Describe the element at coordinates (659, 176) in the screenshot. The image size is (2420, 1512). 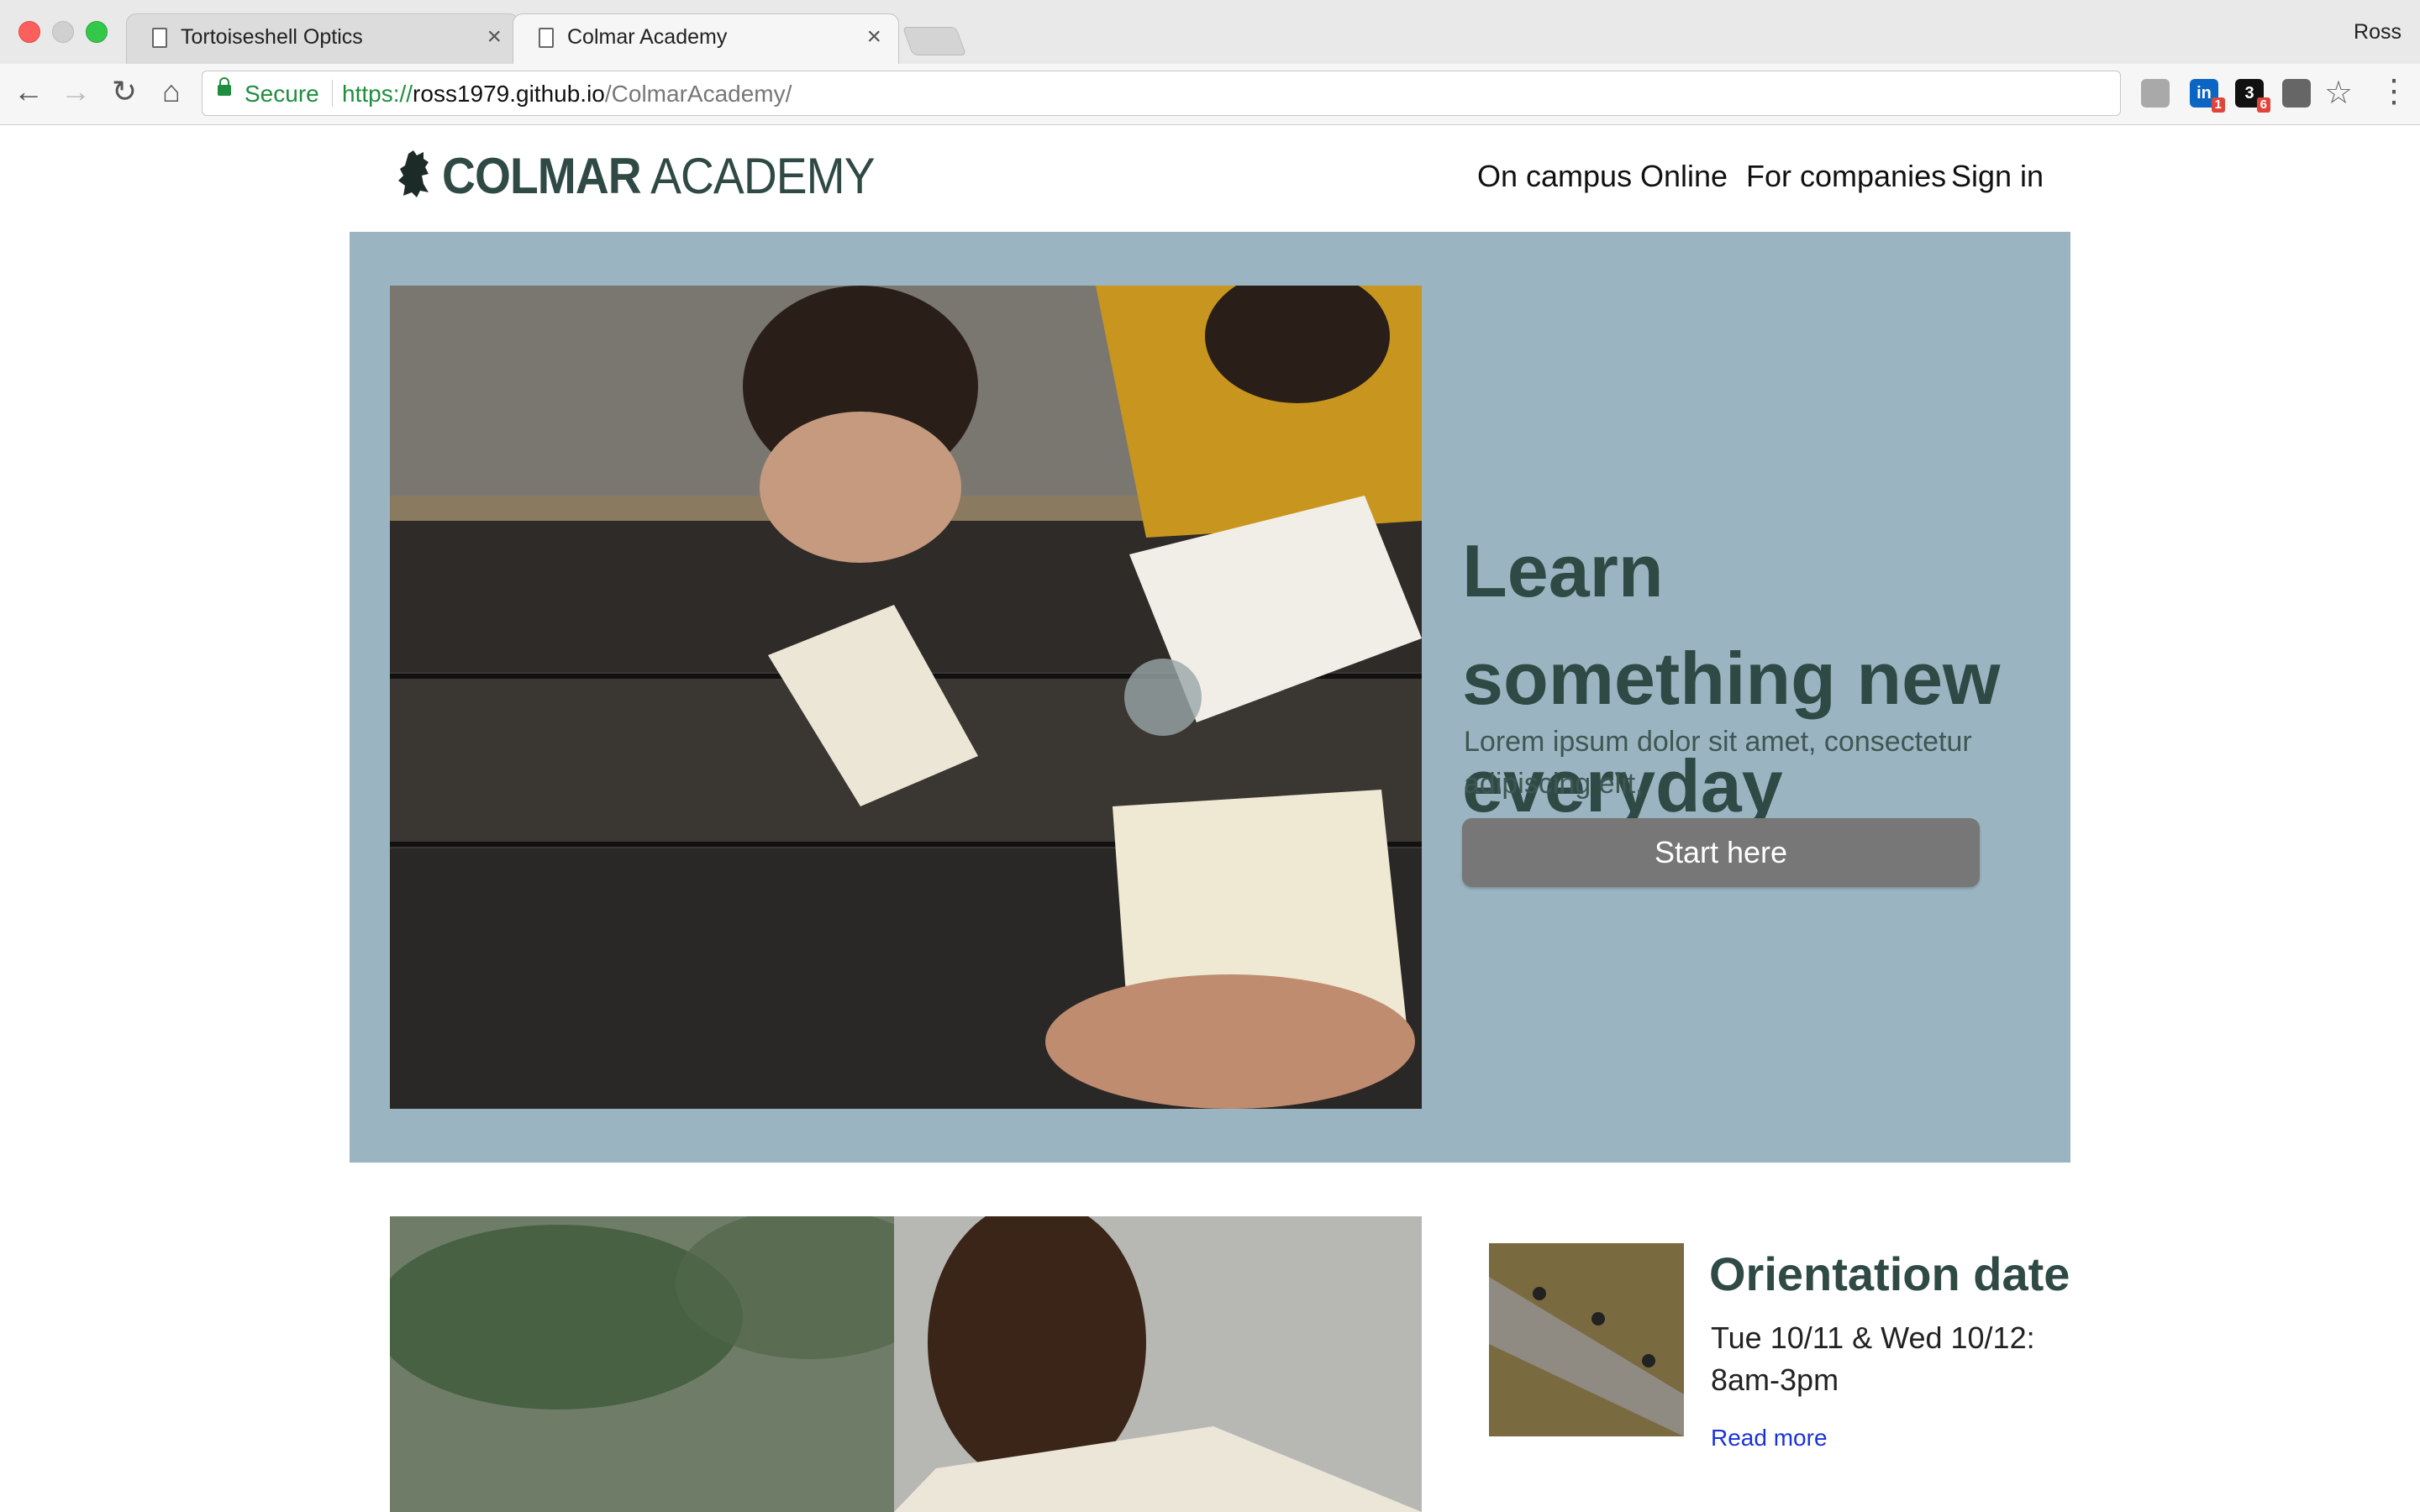
I see `site-logo: COLMAR ACADEMY` at that location.